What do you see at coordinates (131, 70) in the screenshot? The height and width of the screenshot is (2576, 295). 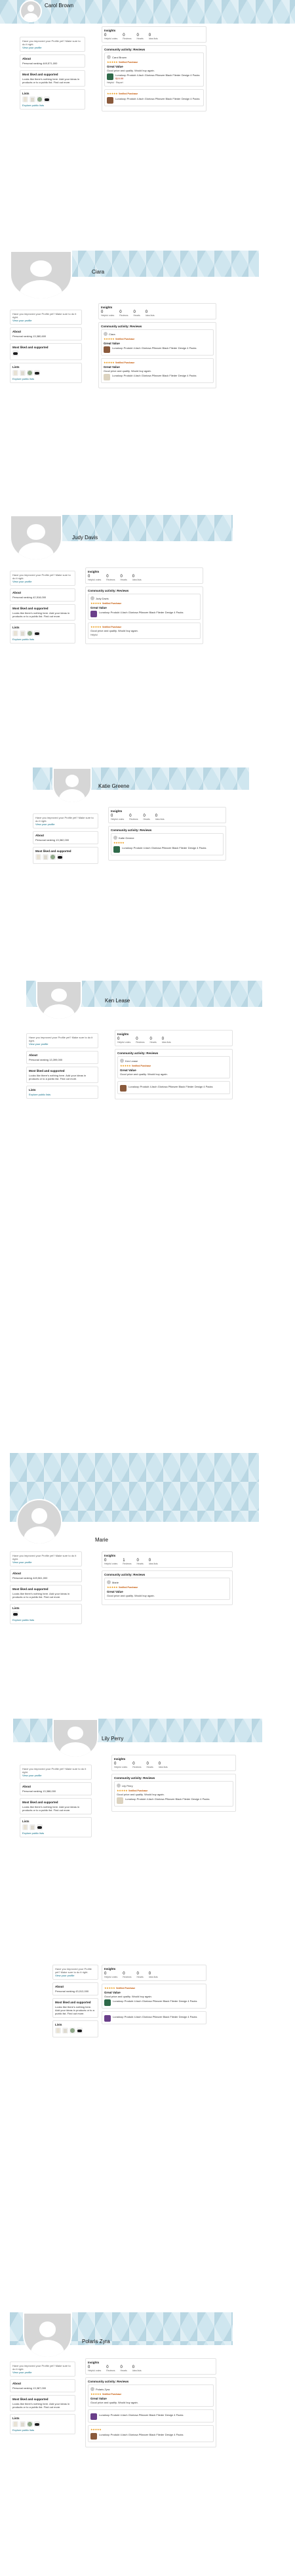 I see `review-body: Good price and quality. Would buy again.` at bounding box center [131, 70].